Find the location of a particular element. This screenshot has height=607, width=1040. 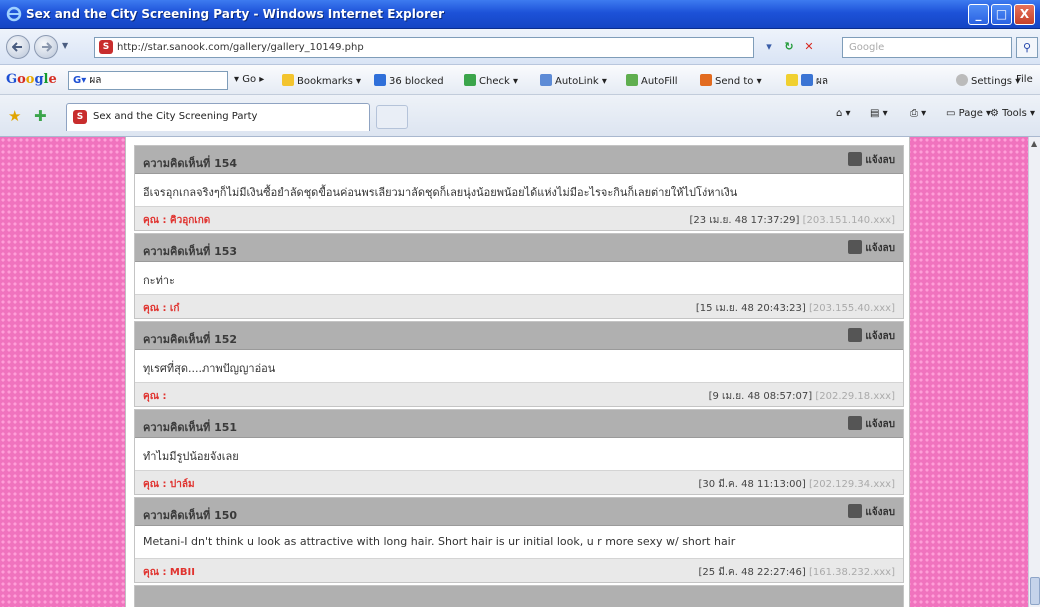

scroll-up-icon: ▲ is located at coordinates (1034, 143).